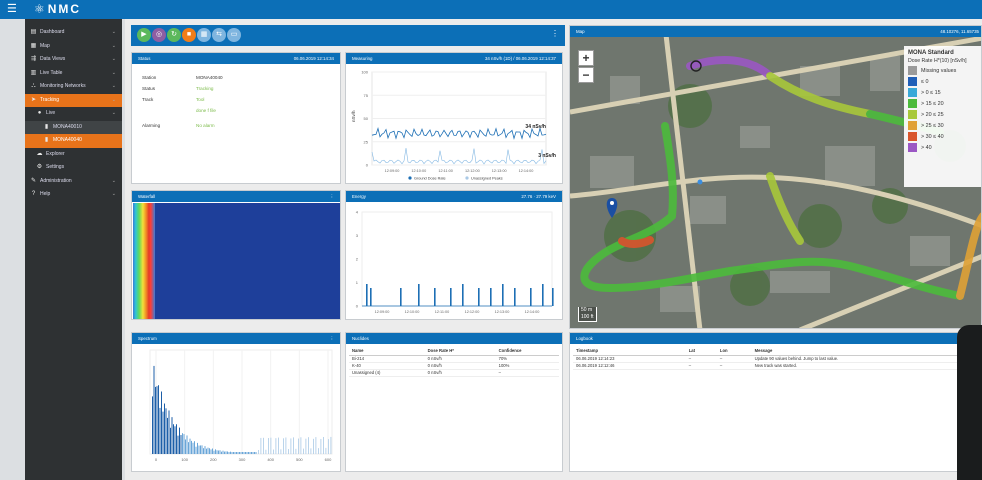 The image size is (982, 480). What do you see at coordinates (734, 351) in the screenshot?
I see `column-header: Lon` at bounding box center [734, 351].